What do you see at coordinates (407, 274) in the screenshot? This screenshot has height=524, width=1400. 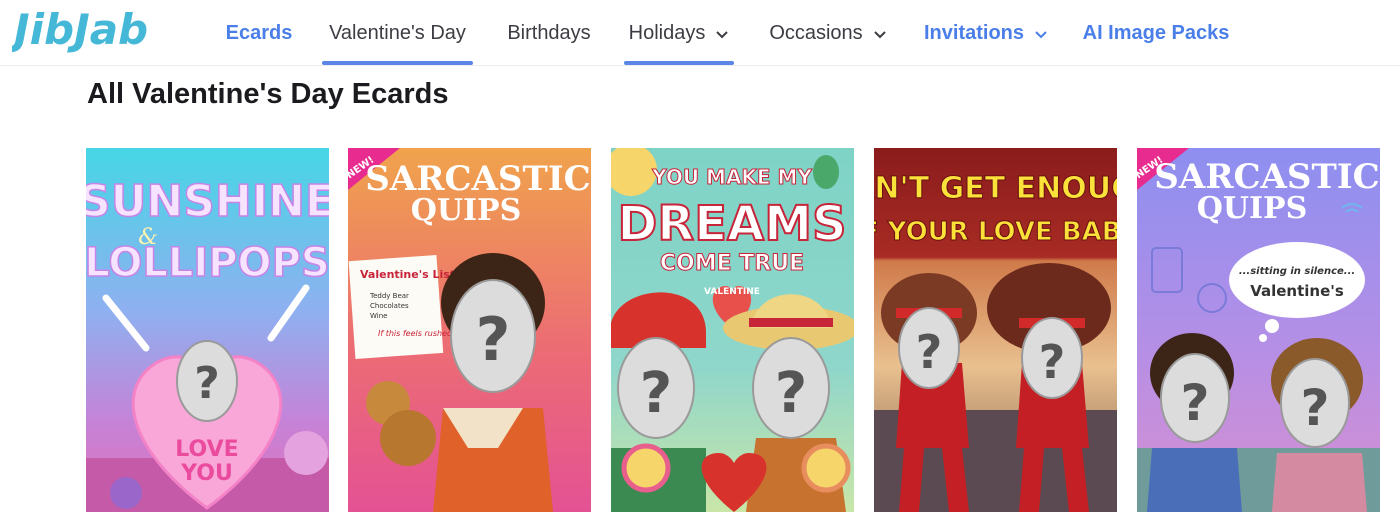 I see `note-title: Valentine's List` at bounding box center [407, 274].